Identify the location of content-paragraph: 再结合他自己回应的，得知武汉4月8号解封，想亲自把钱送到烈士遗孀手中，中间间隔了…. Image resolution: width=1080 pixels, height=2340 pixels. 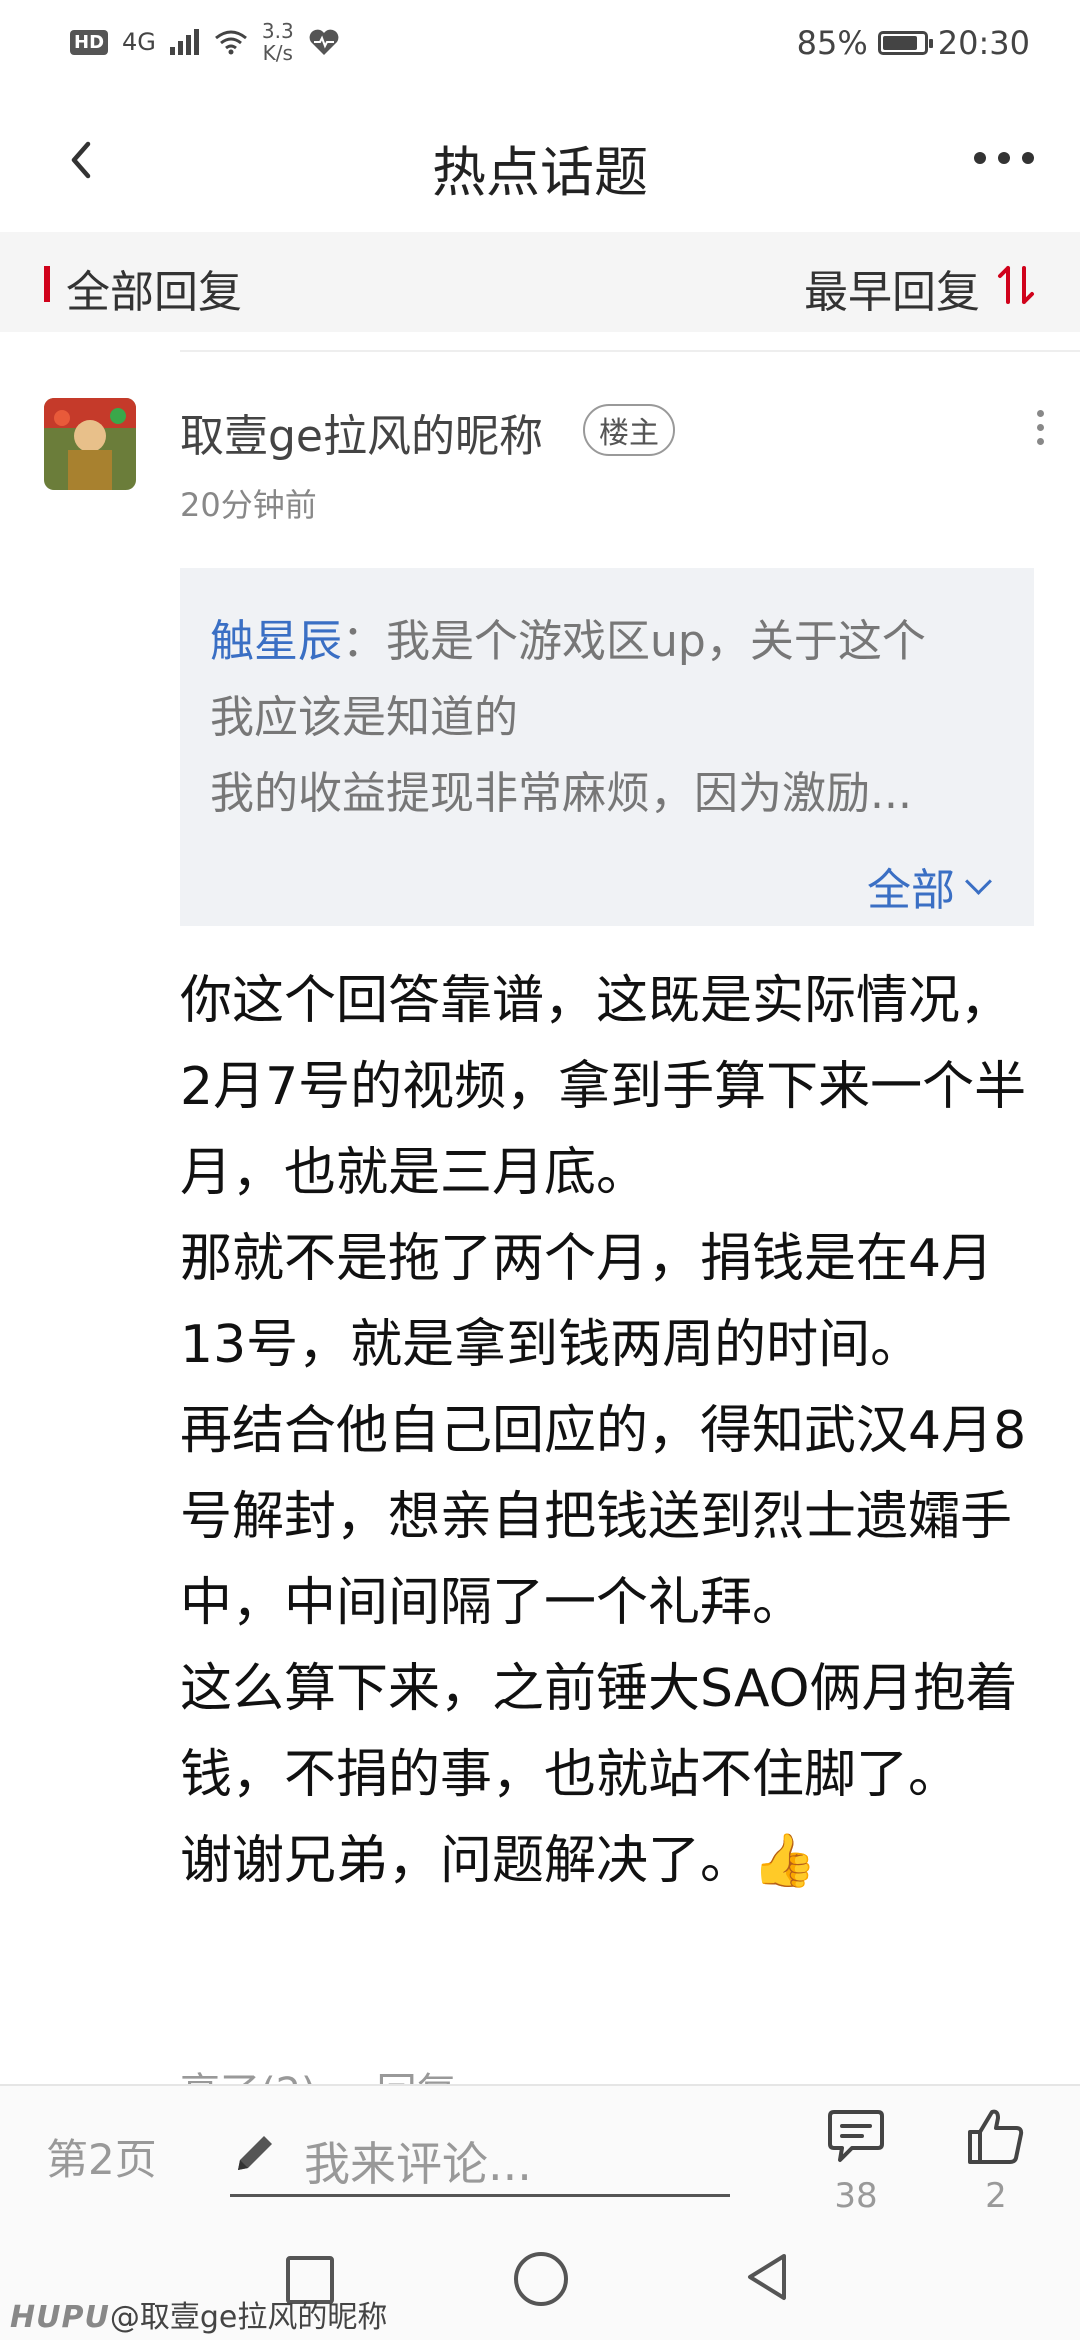
(603, 1517).